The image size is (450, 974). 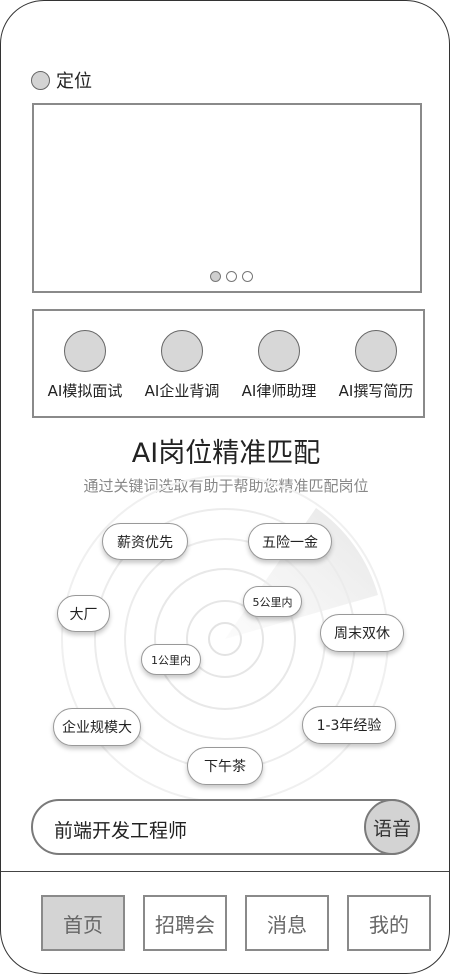 I want to click on tag-pill: 企业规模大, so click(x=97, y=727).